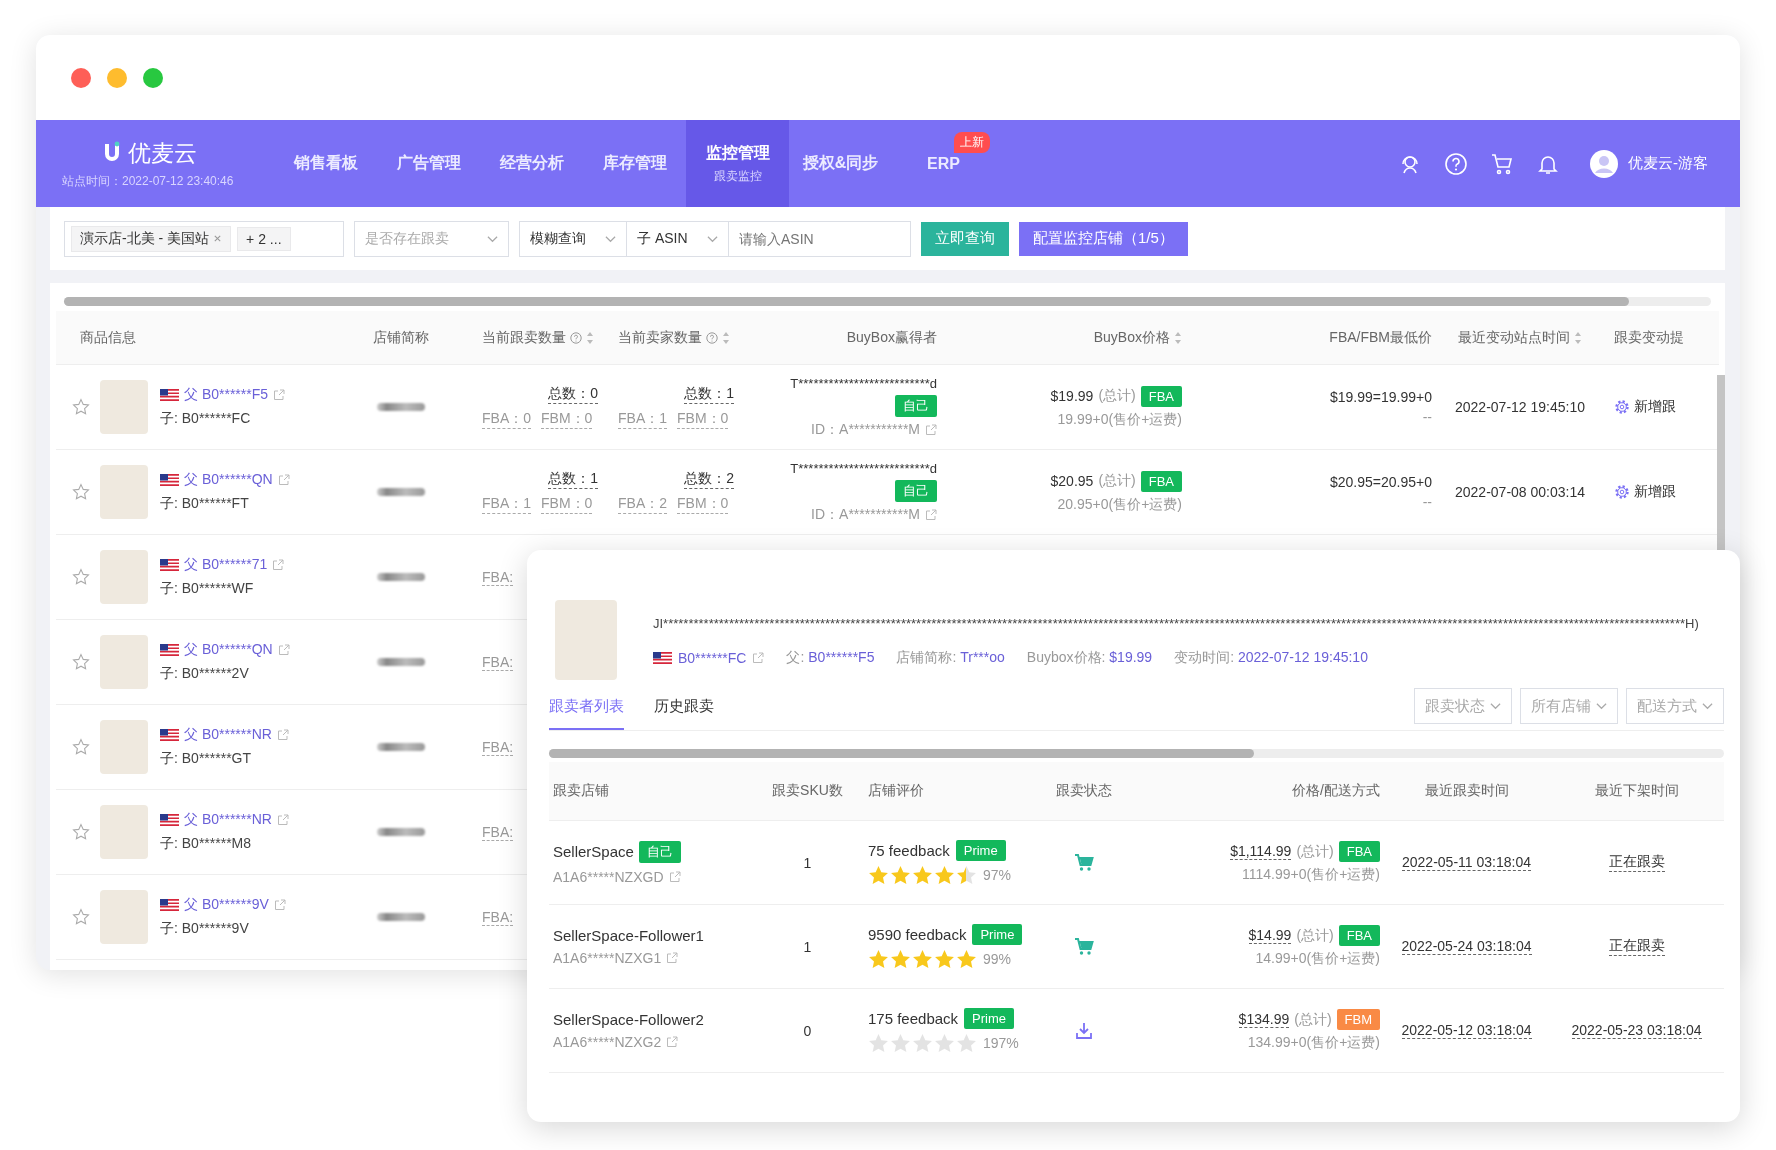 The width and height of the screenshot is (1776, 1150). I want to click on total-count: 总数：2, so click(709, 479).